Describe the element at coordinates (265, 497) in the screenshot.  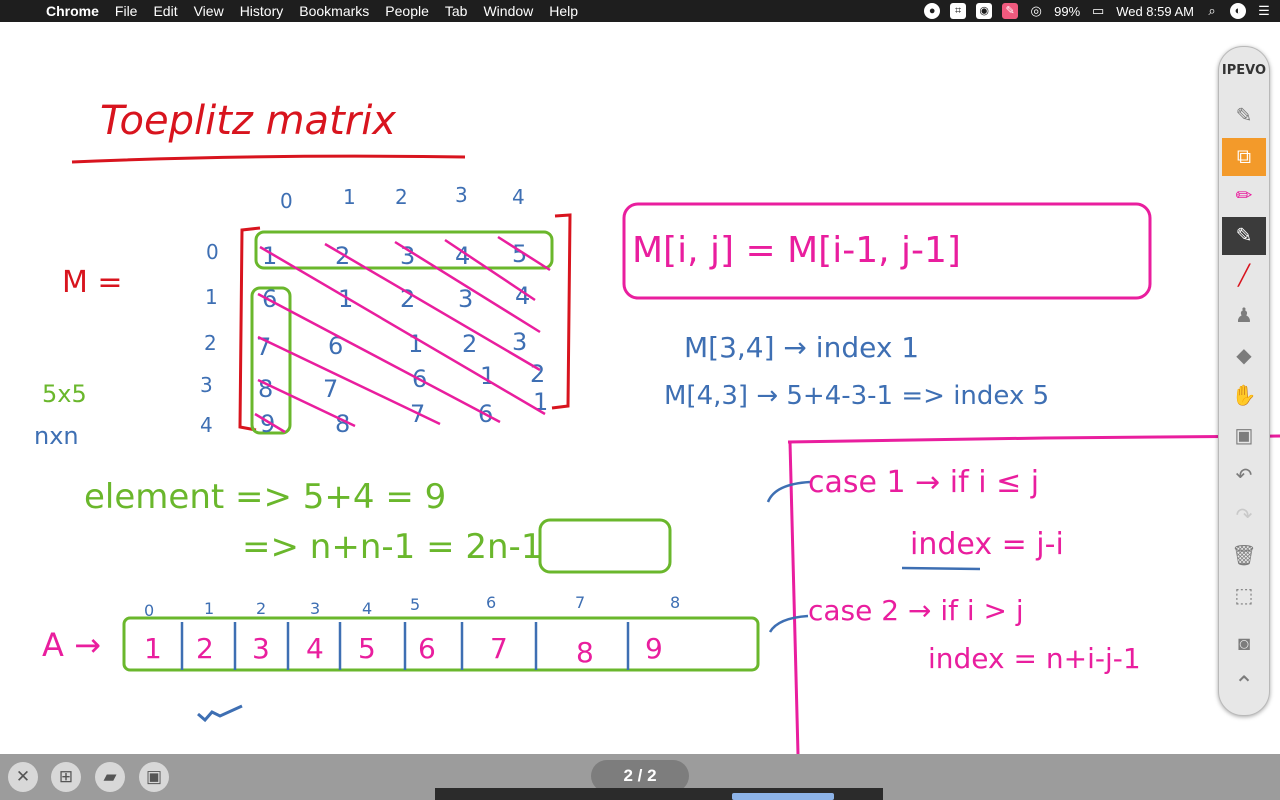
I see `elements-line-1: element => 5+4 = 9` at that location.